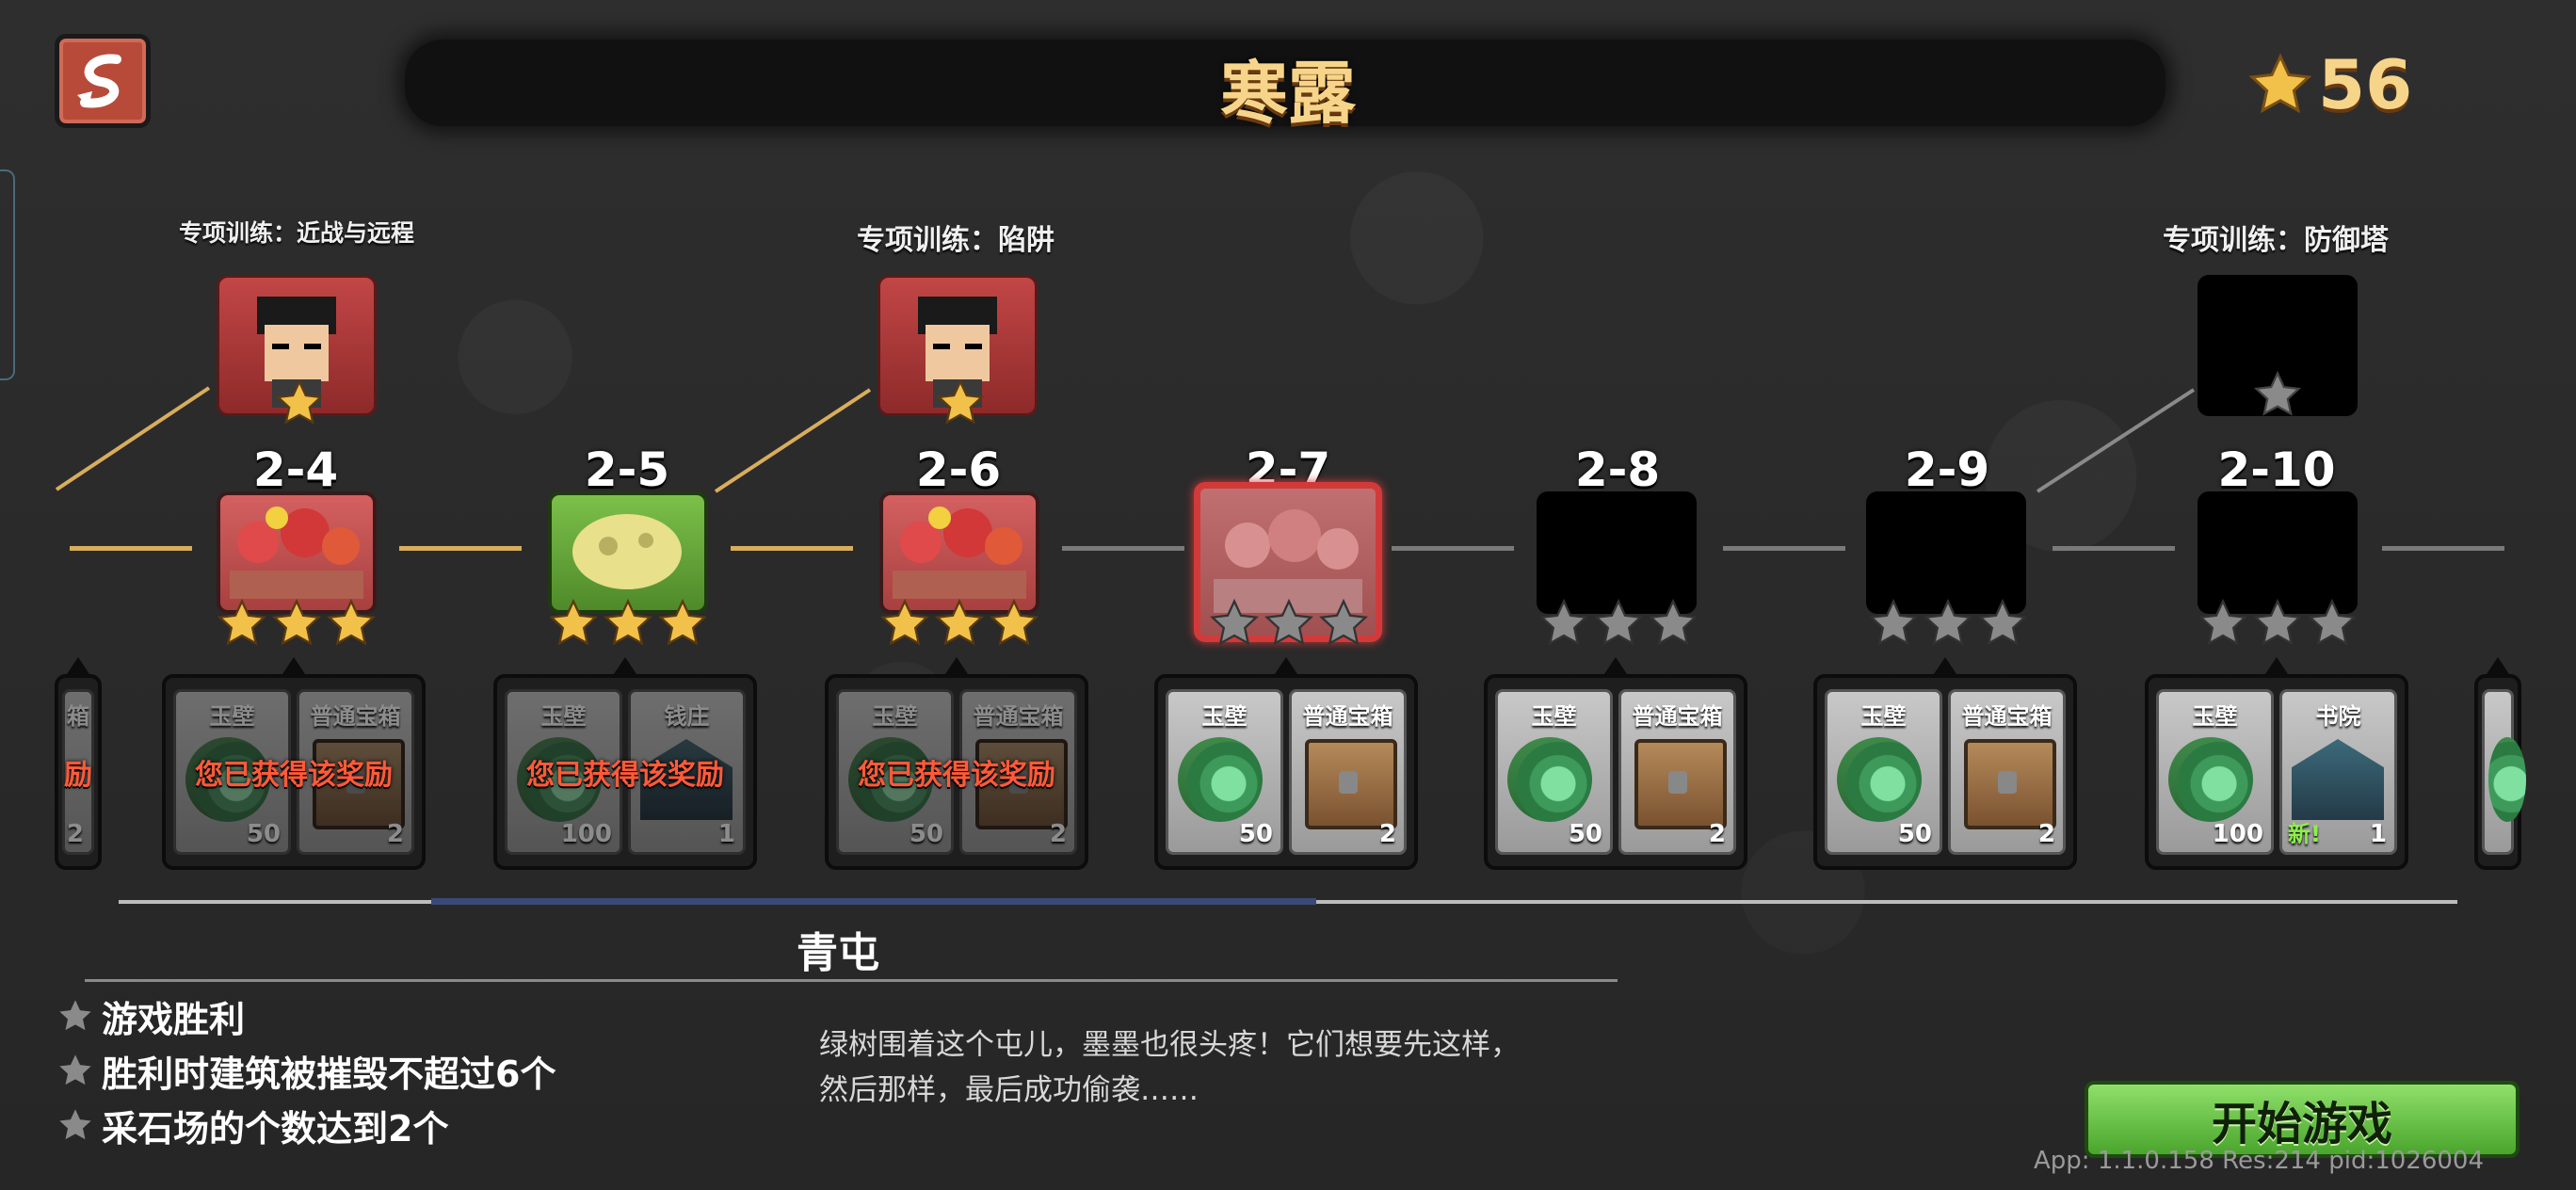 The image size is (2576, 1190). What do you see at coordinates (851, 980) in the screenshot?
I see `divider` at bounding box center [851, 980].